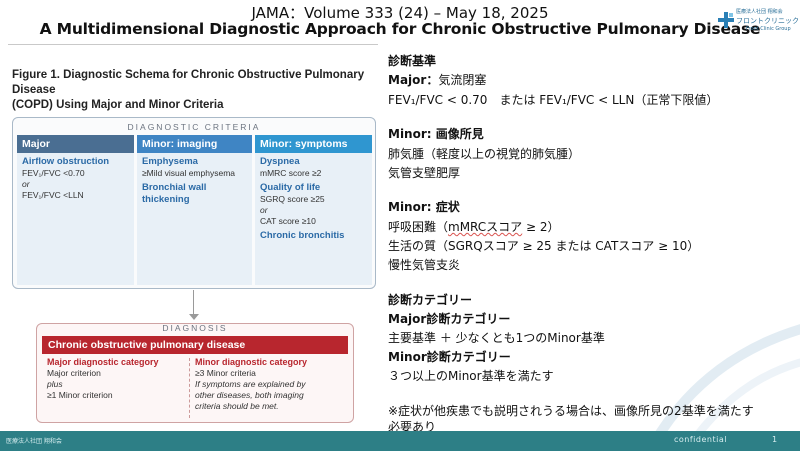 The image size is (800, 451). What do you see at coordinates (66, 161) in the screenshot?
I see `airflow-obstruction: Airflow obstruction` at bounding box center [66, 161].